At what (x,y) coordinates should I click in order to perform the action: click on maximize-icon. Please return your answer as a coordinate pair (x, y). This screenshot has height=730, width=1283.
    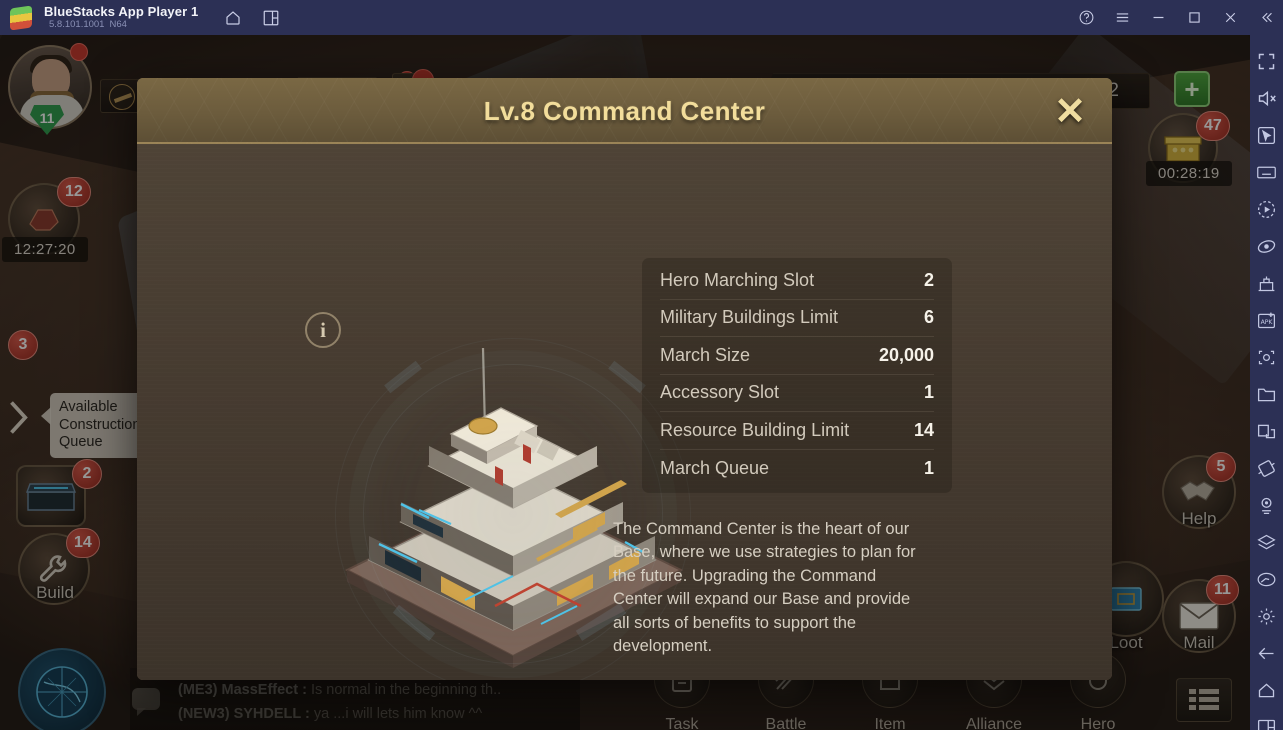
    Looking at the image, I should click on (1194, 17).